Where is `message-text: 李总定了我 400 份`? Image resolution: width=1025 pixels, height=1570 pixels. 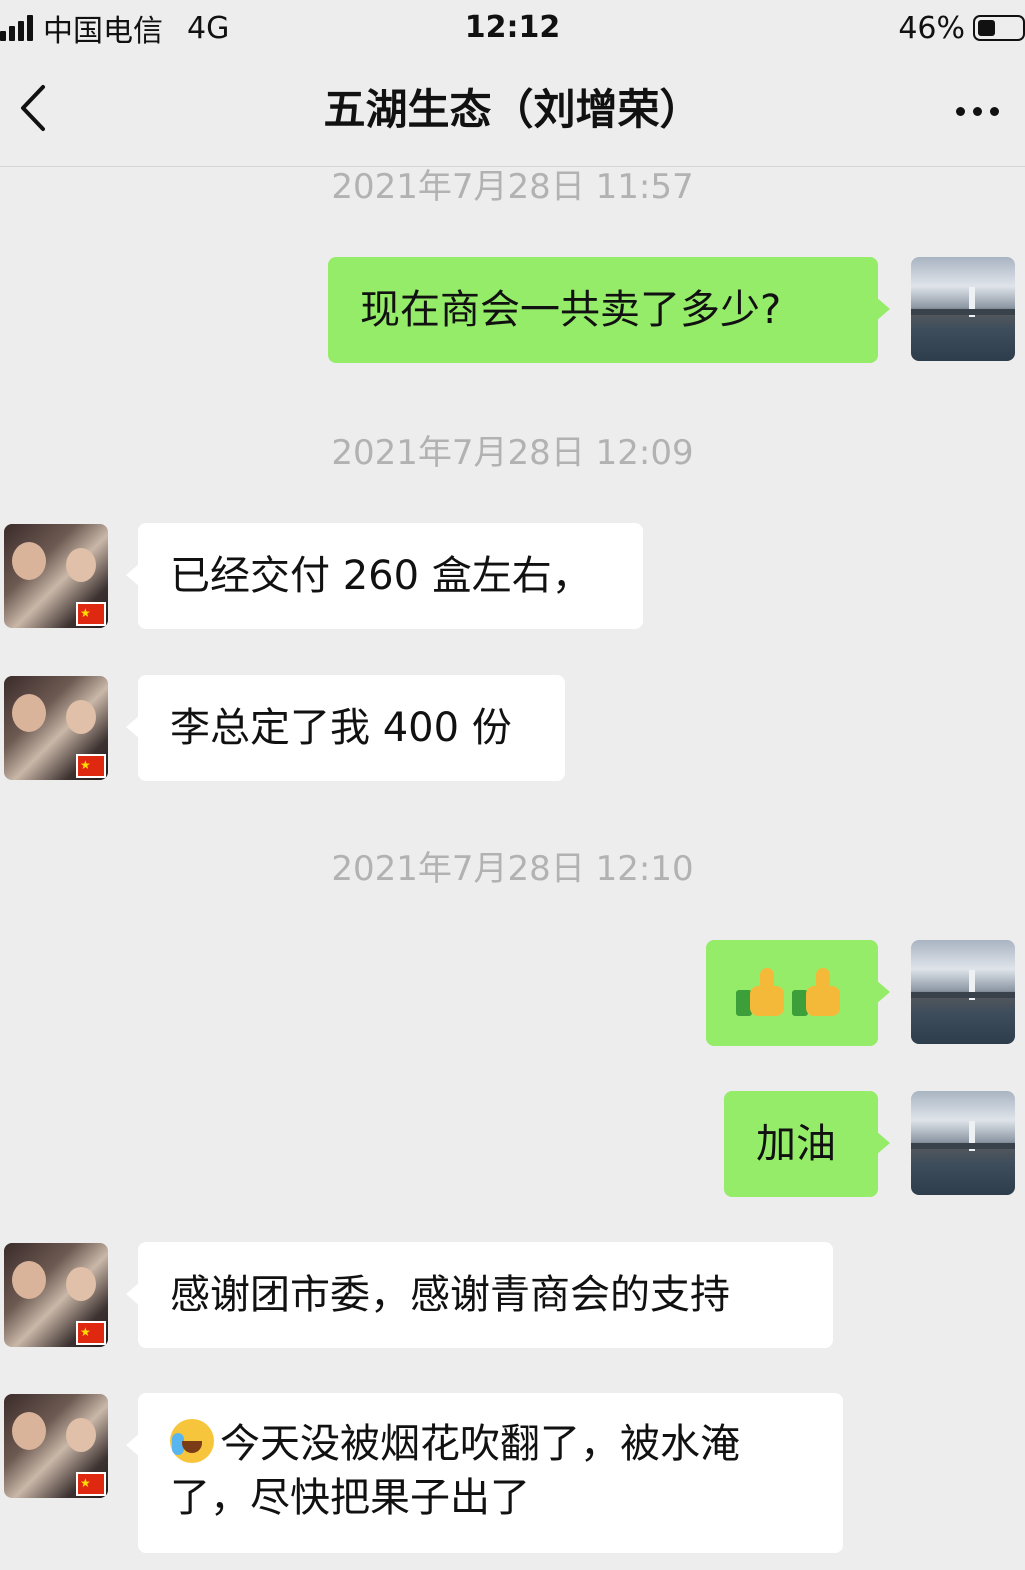
message-text: 李总定了我 400 份 is located at coordinates (341, 728).